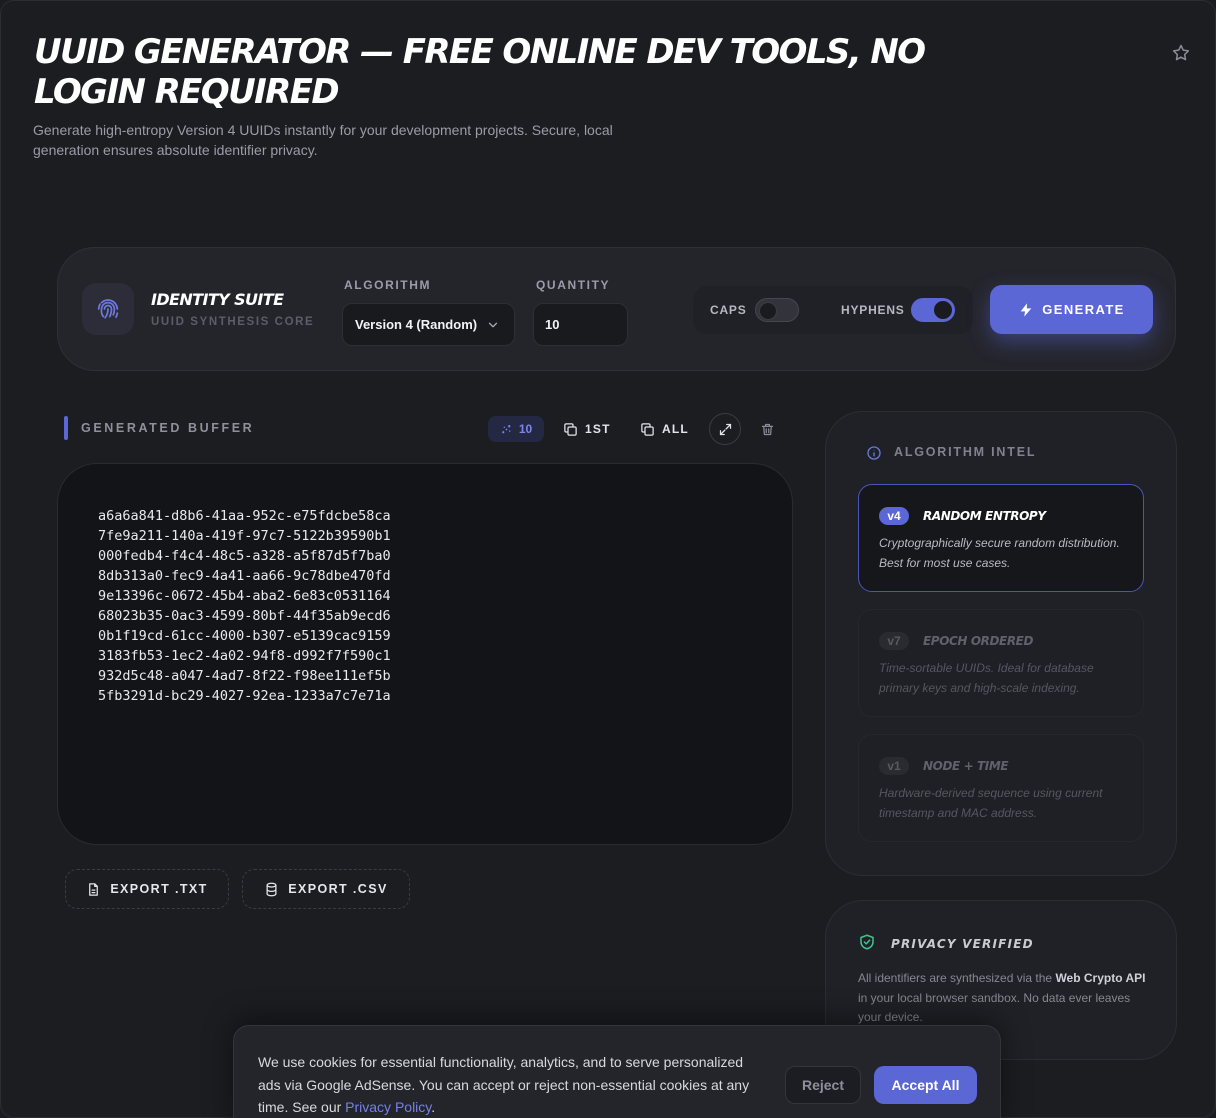 This screenshot has height=1118, width=1216. Describe the element at coordinates (965, 452) in the screenshot. I see `algorithm-intel-title: ALGORITHM INTEL` at that location.